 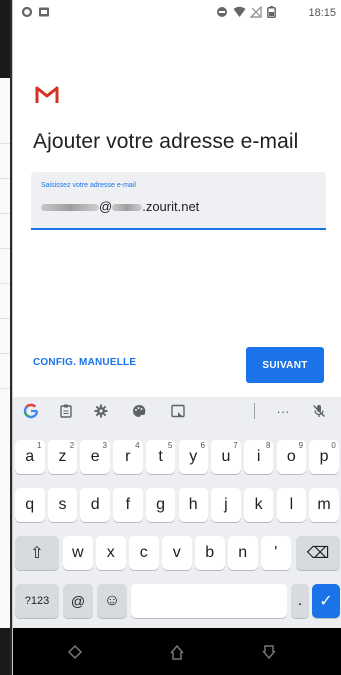 What do you see at coordinates (66, 411) in the screenshot?
I see `clipboard-icon` at bounding box center [66, 411].